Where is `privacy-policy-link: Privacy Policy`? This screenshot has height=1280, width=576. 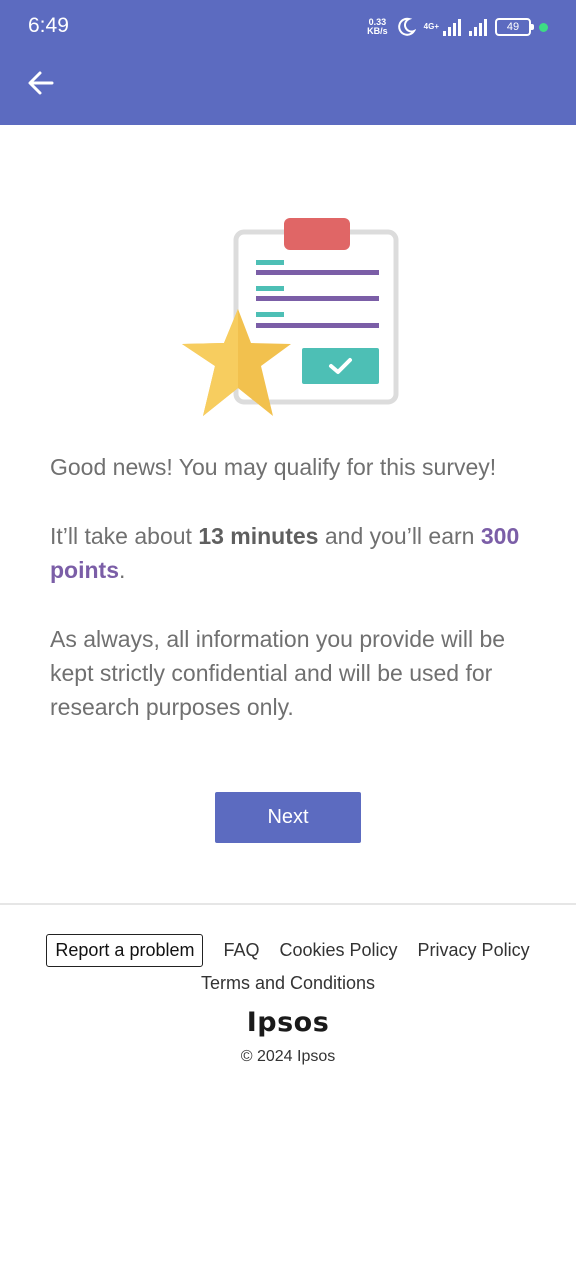
privacy-policy-link: Privacy Policy is located at coordinates (474, 950).